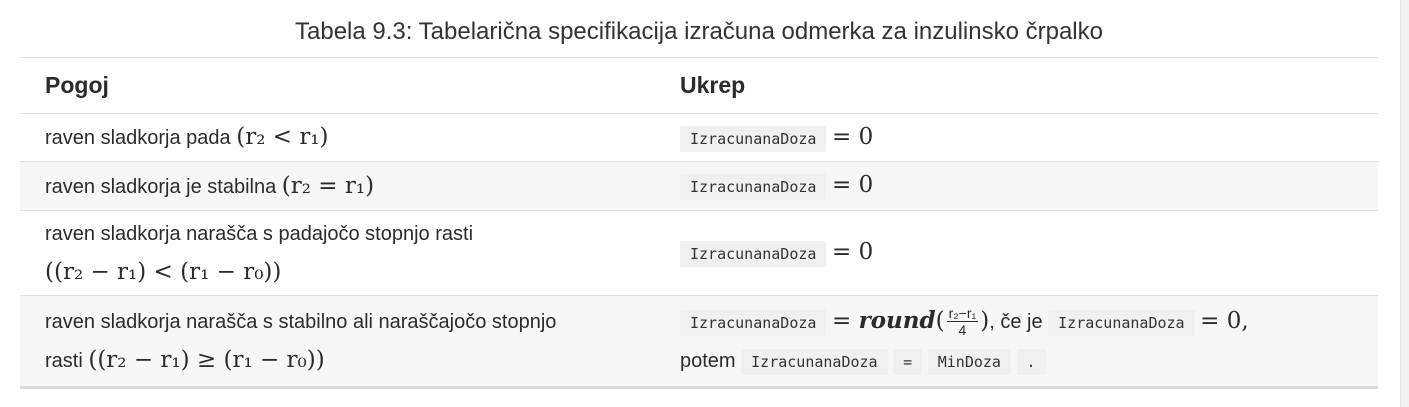 The height and width of the screenshot is (407, 1409). I want to click on condition-text-continued: rasti, so click(67, 360).